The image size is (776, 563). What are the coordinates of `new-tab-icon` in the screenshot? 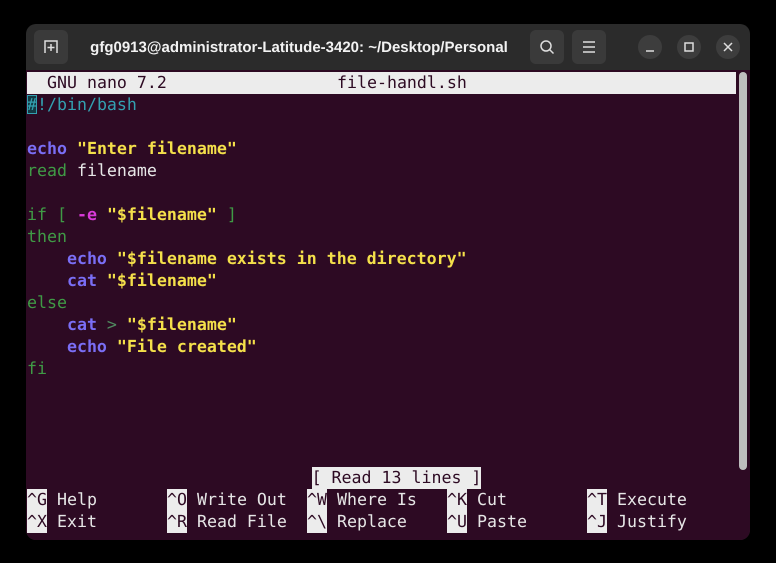 It's located at (51, 47).